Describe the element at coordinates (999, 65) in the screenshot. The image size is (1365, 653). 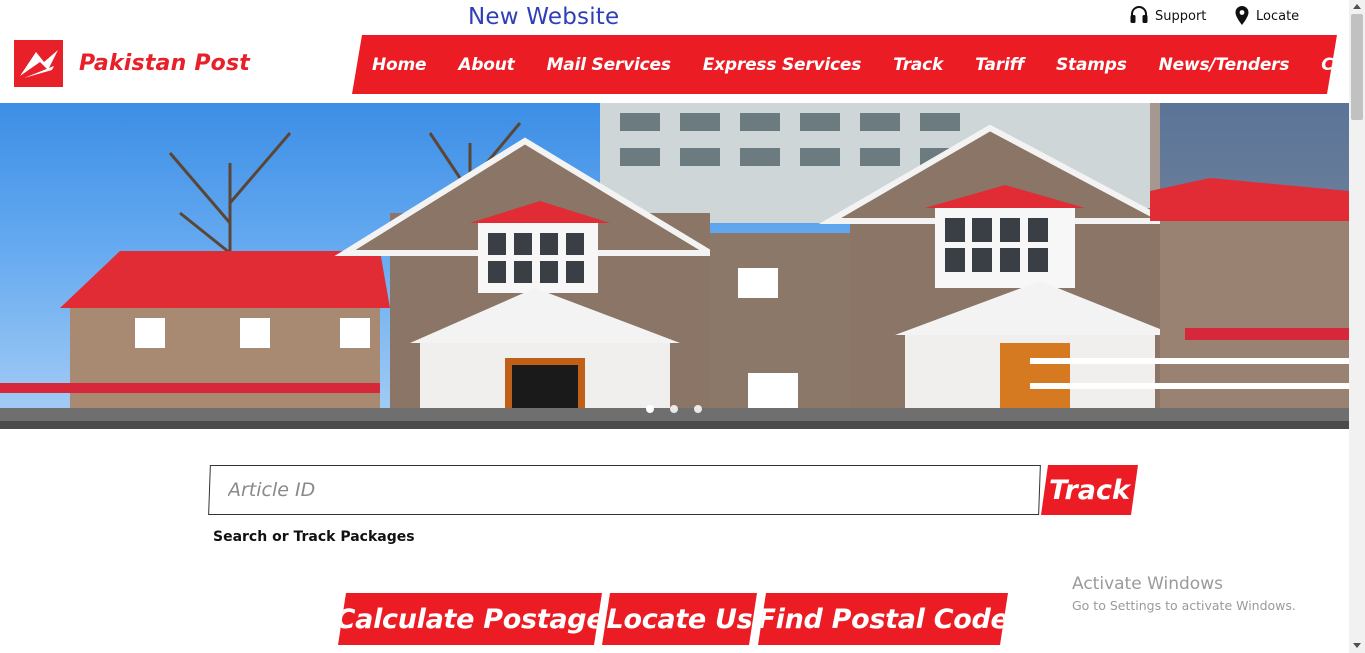
I see `nav-tariff: Tariff` at that location.